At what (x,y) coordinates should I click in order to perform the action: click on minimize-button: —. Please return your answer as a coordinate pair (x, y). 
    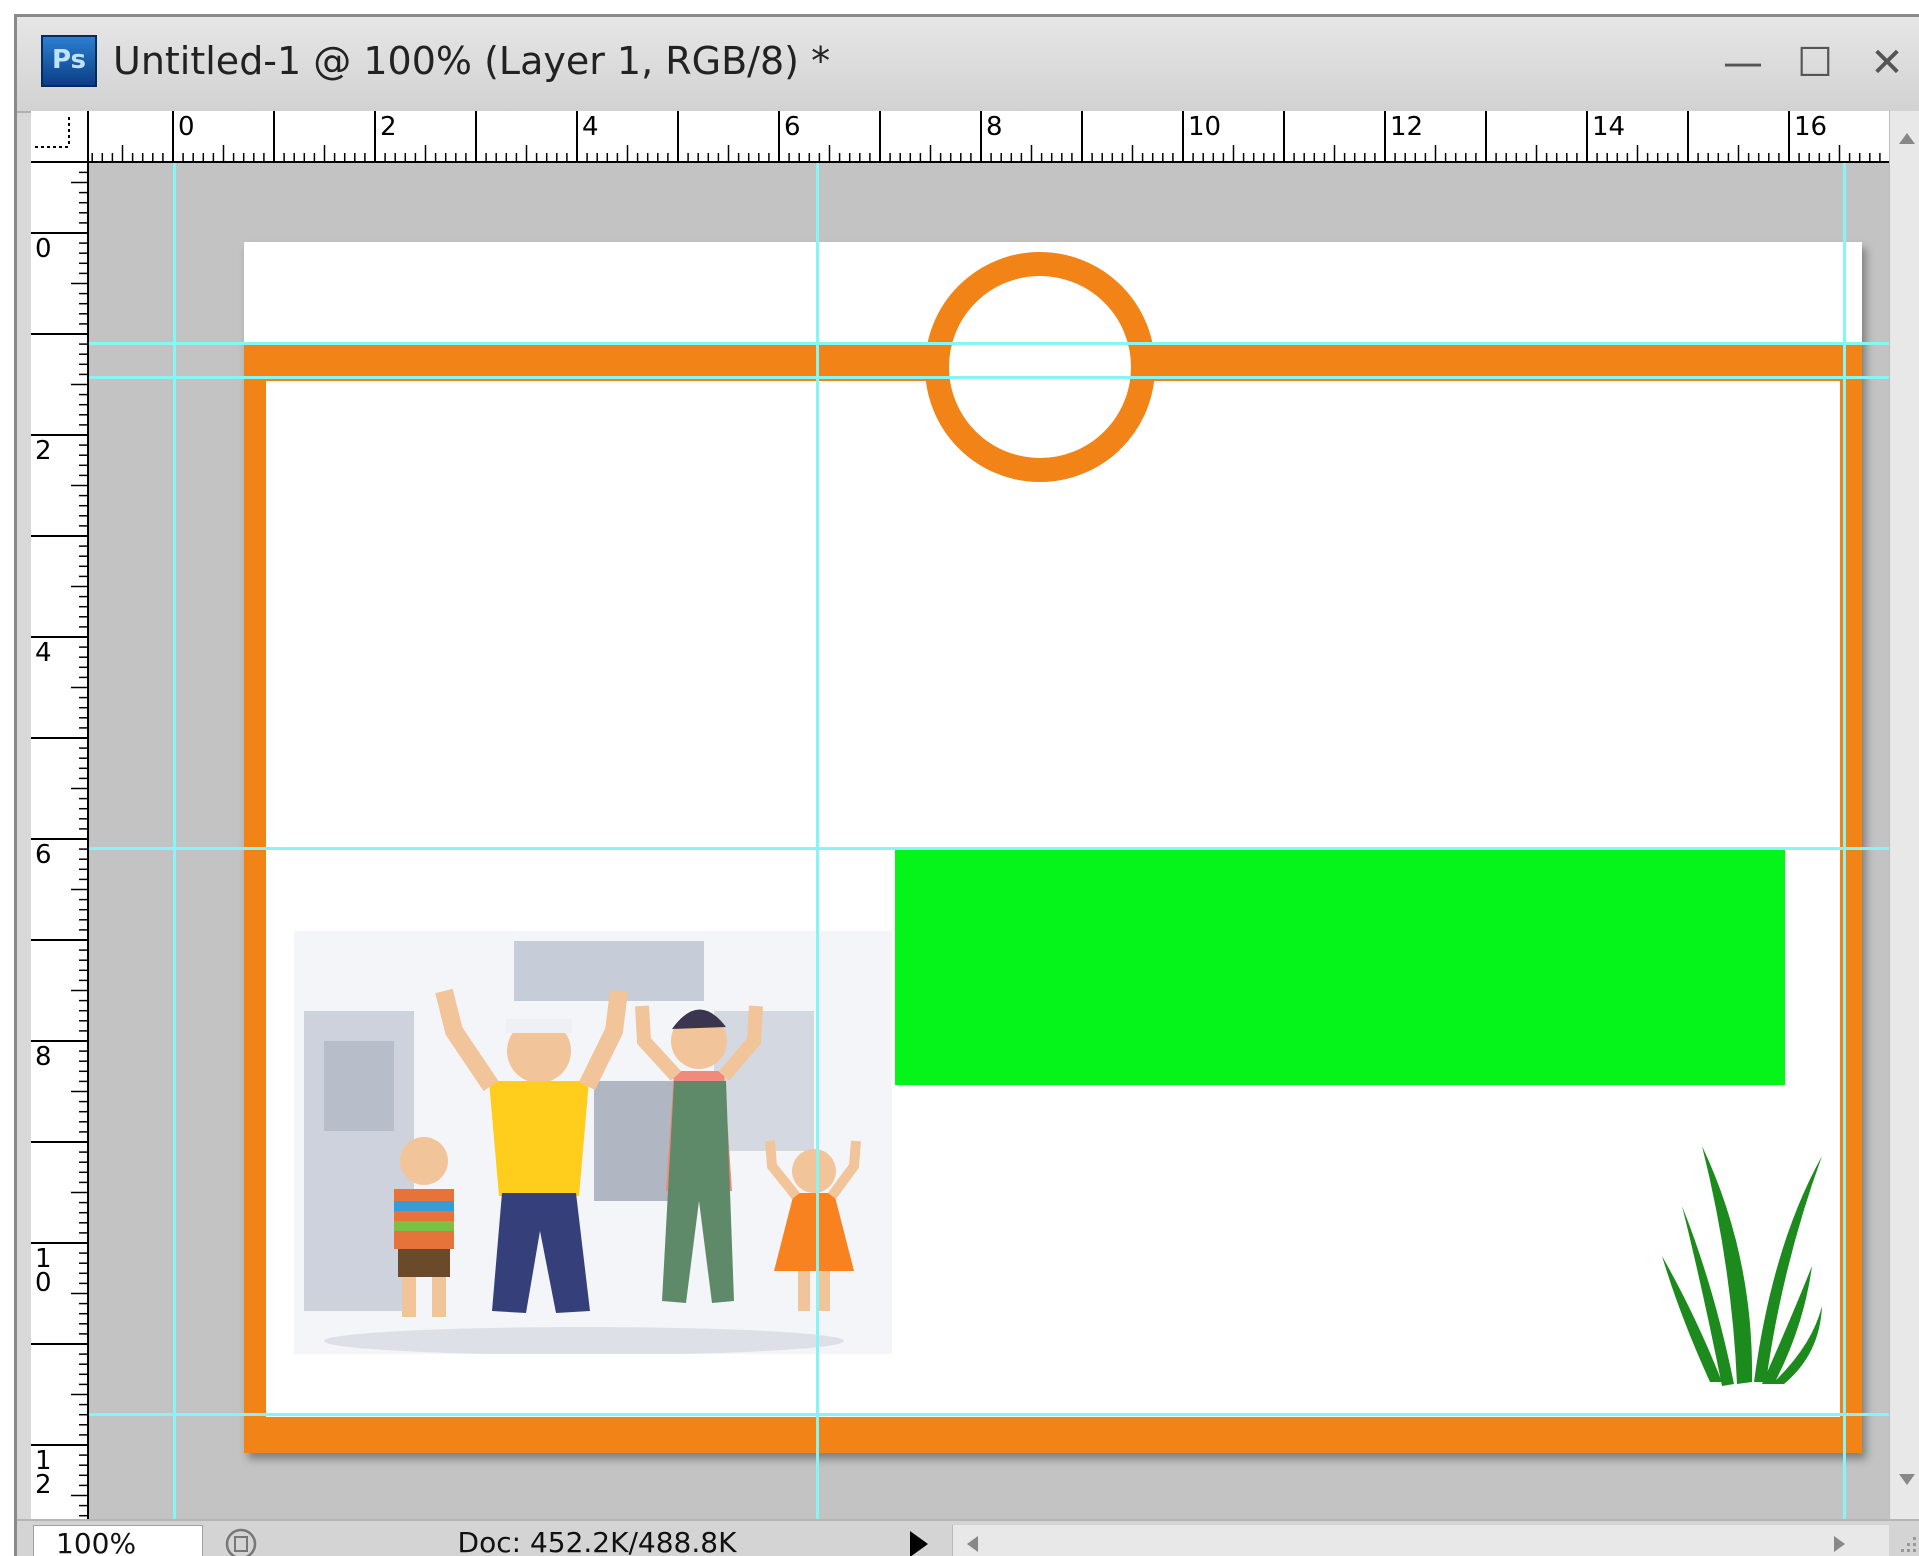
    Looking at the image, I should click on (1743, 63).